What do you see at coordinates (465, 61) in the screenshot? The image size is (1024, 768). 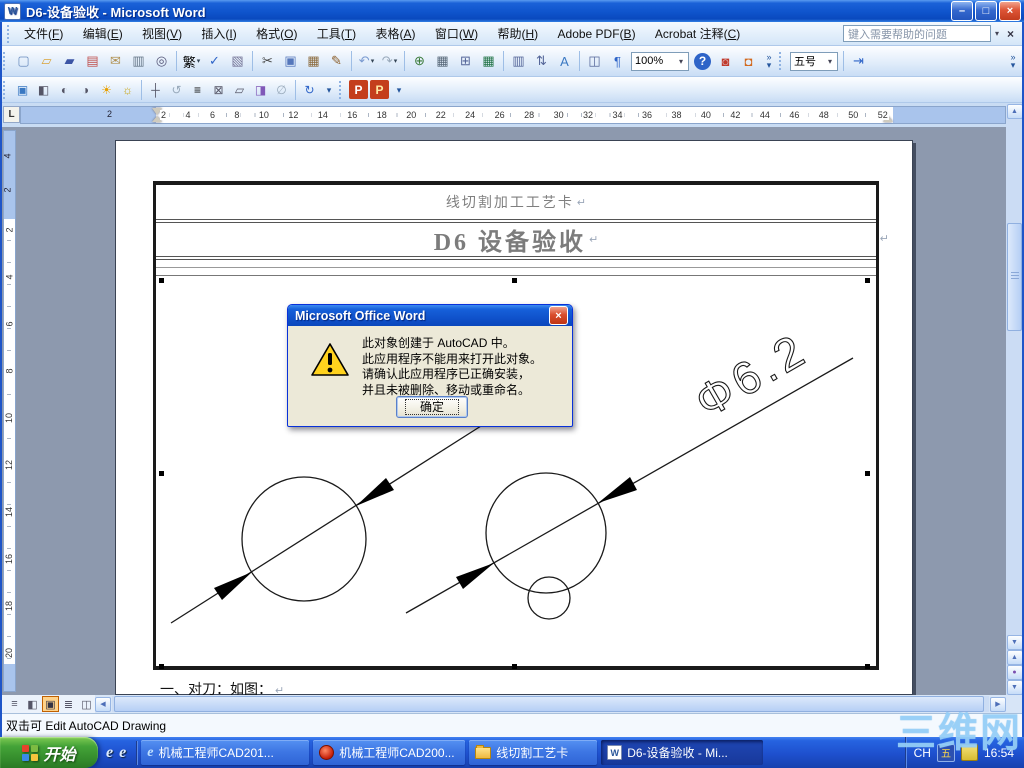 I see `insert-table-icon: ⊞` at bounding box center [465, 61].